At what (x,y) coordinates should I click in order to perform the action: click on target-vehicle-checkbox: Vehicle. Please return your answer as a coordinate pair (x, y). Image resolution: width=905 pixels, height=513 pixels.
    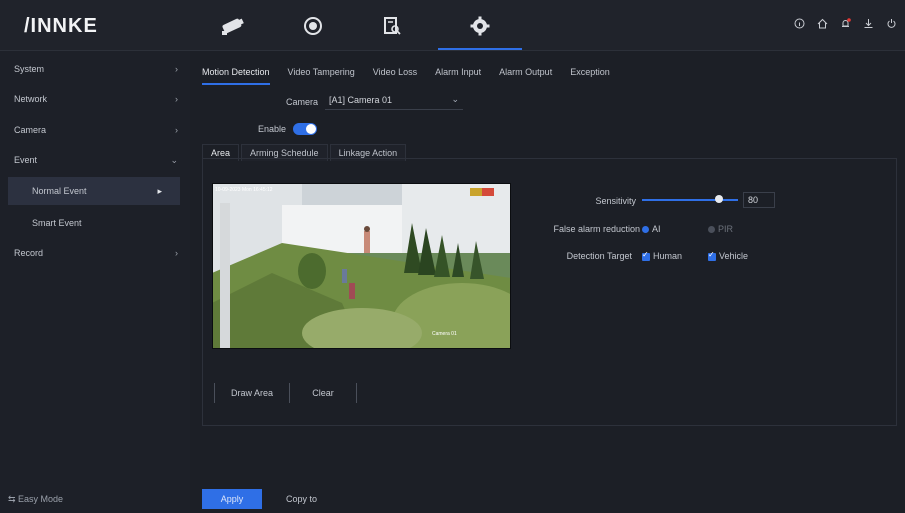
    Looking at the image, I should click on (728, 255).